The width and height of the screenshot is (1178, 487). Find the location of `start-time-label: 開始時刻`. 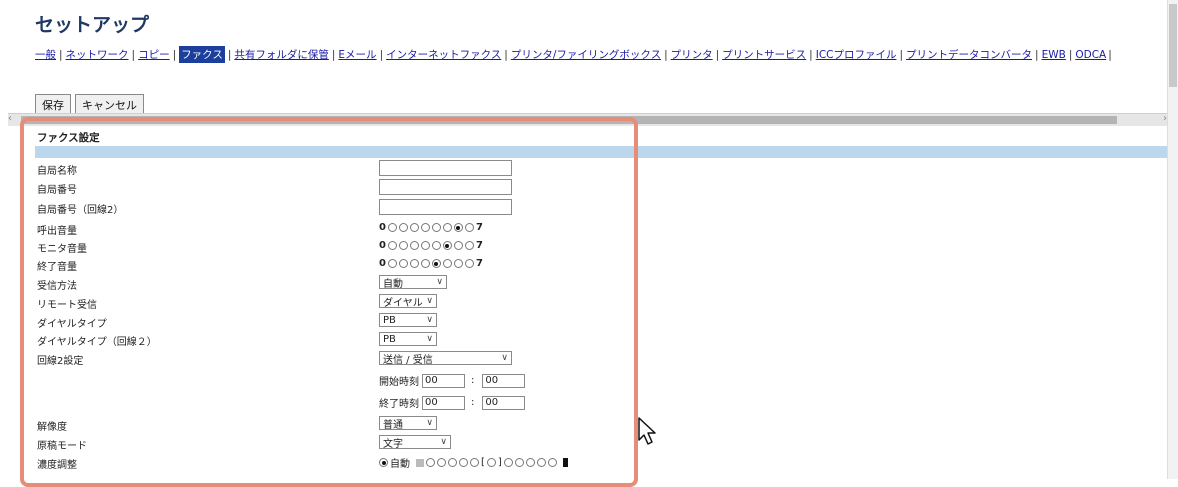

start-time-label: 開始時刻 is located at coordinates (399, 382).